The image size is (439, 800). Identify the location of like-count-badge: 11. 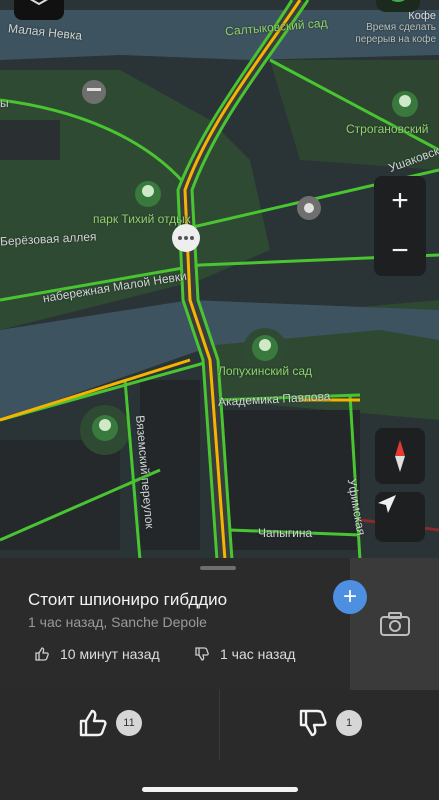
(129, 723).